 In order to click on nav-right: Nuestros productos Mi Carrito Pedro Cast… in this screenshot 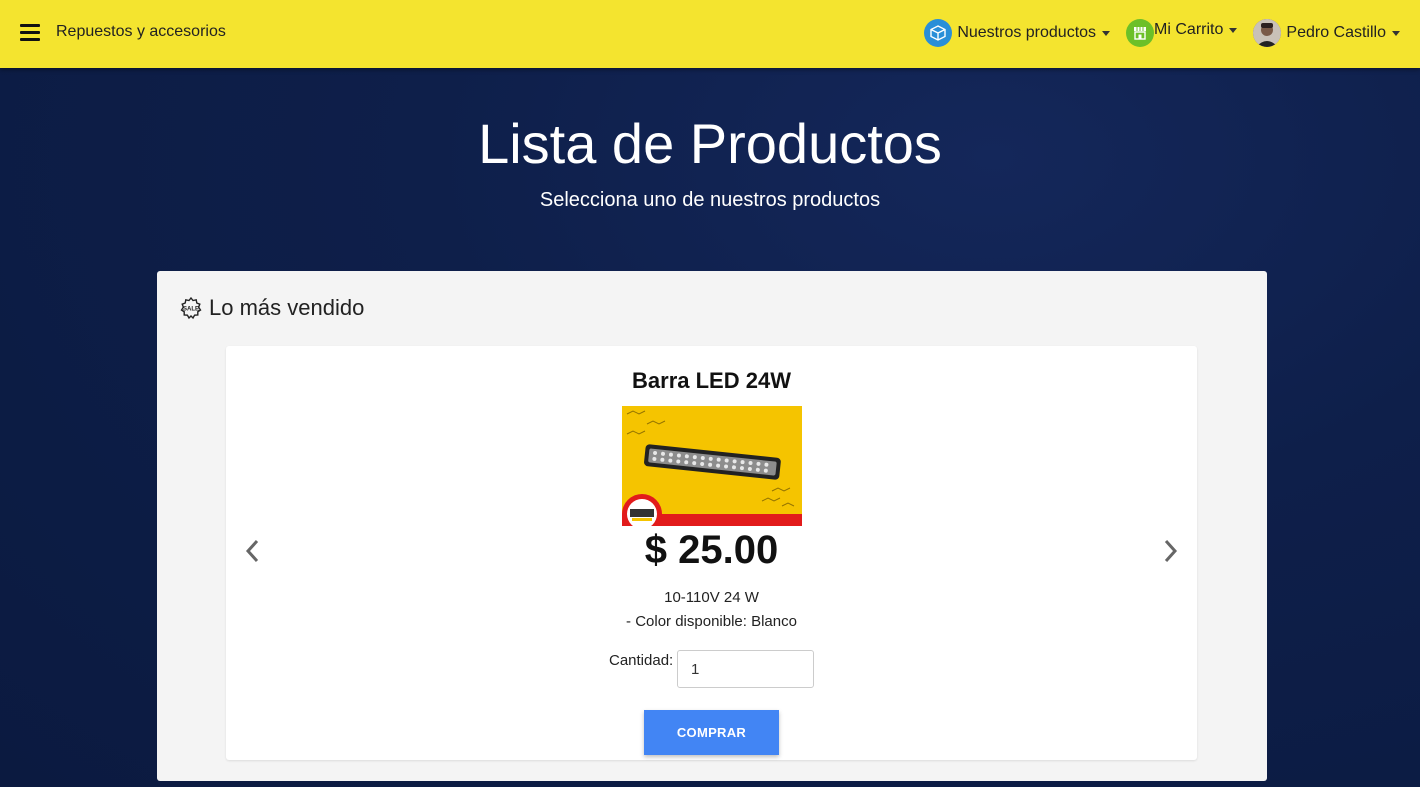, I will do `click(1162, 33)`.